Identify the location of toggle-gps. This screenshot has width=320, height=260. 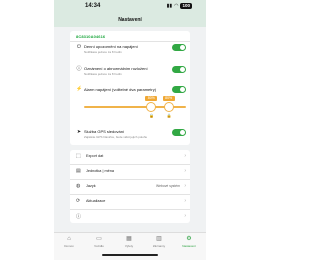
(179, 132).